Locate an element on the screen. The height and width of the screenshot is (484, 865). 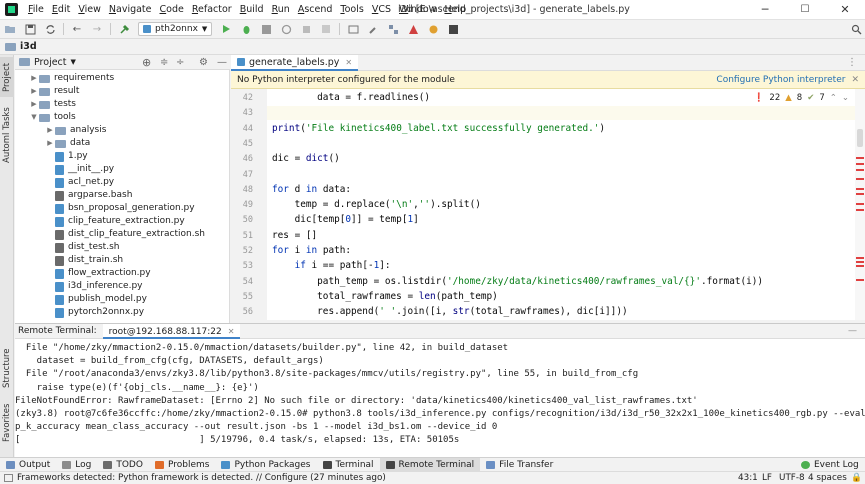
structure-tool-tab: Structure is located at coordinates (7, 368).